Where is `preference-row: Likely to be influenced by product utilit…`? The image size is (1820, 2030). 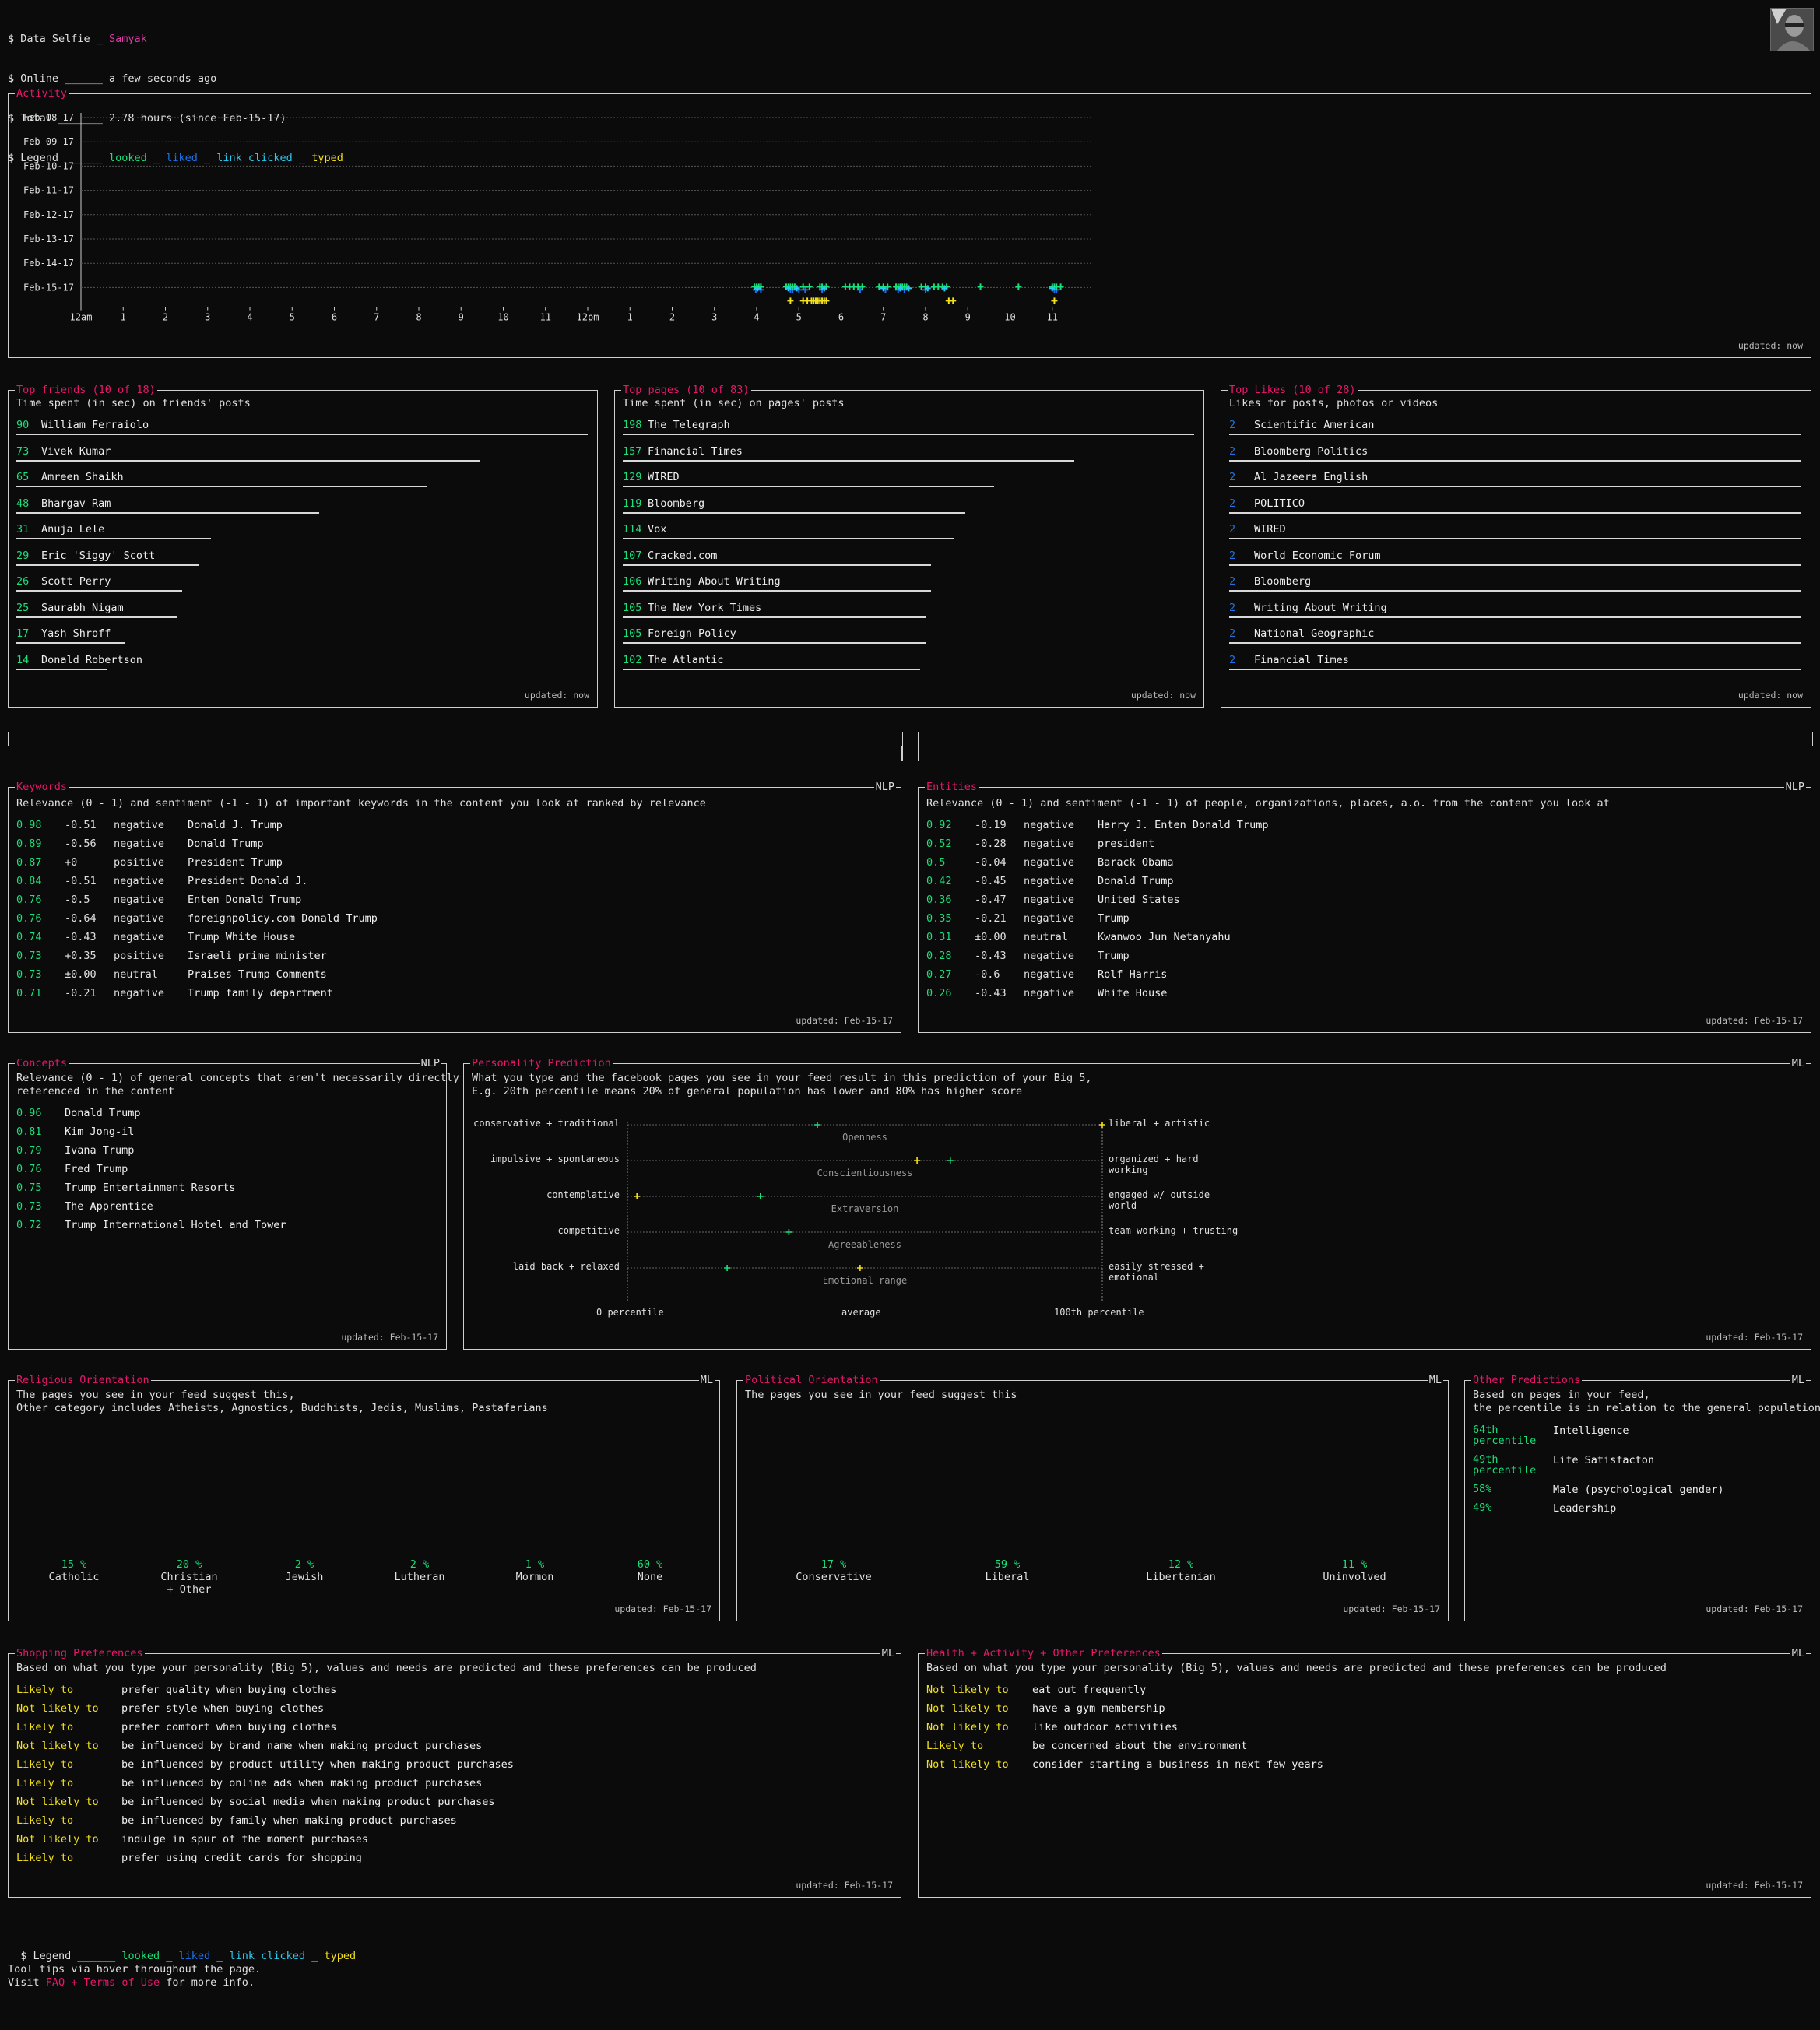 preference-row: Likely to be influenced by product utilit… is located at coordinates (445, 1768).